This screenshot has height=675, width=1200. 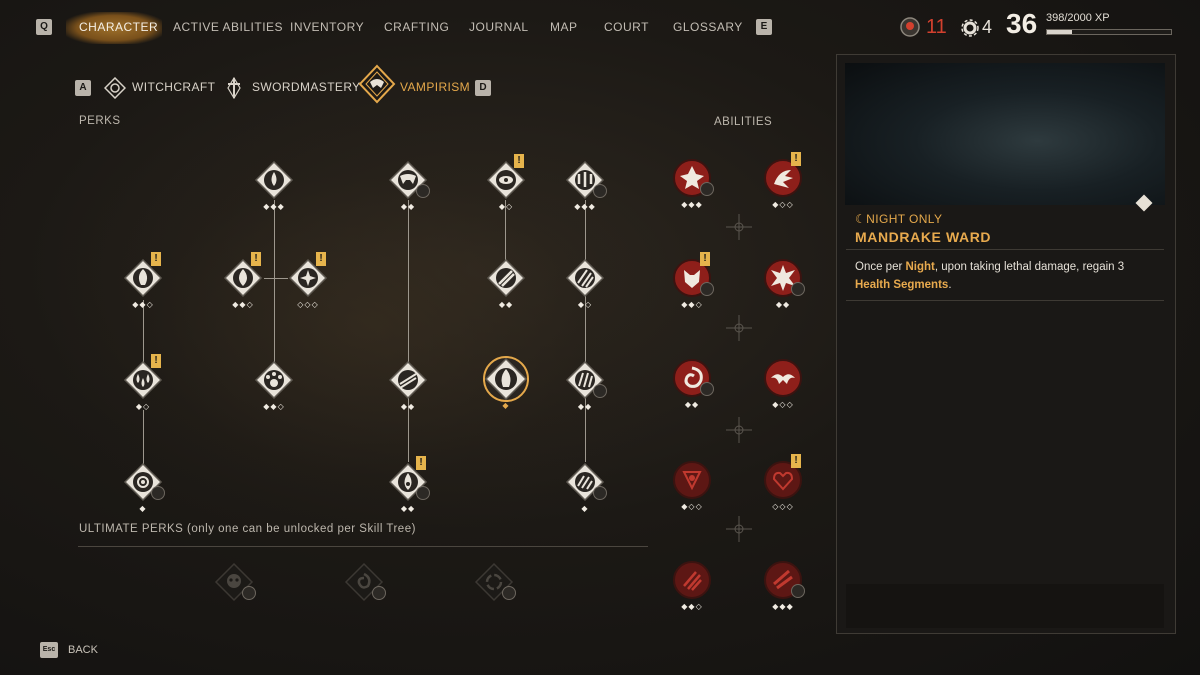 I want to click on ability-rank: ◆◆◆, so click(x=783, y=606).